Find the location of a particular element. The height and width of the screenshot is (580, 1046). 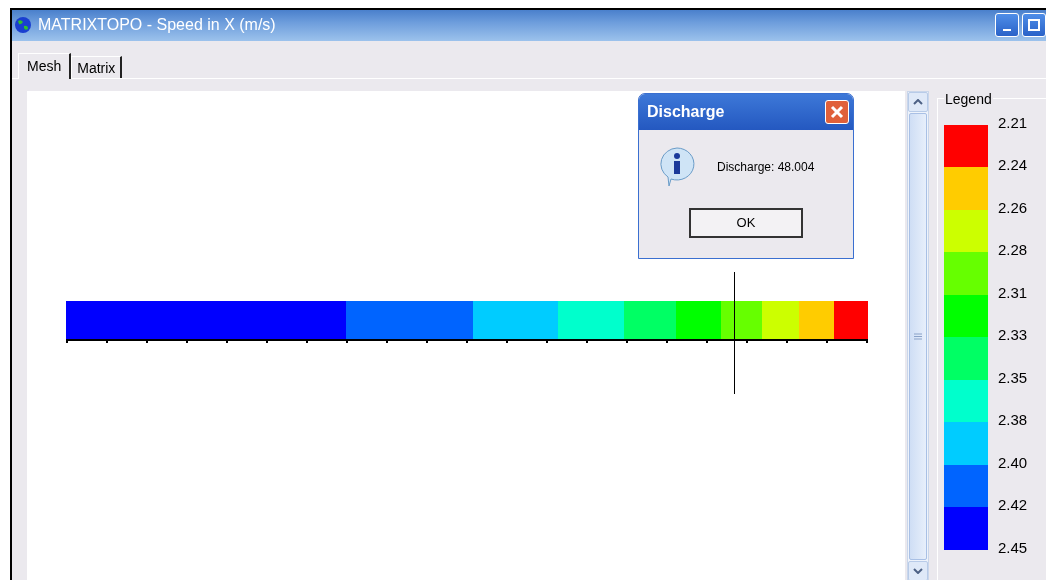

legend-label: 2.45 is located at coordinates (1013, 548).